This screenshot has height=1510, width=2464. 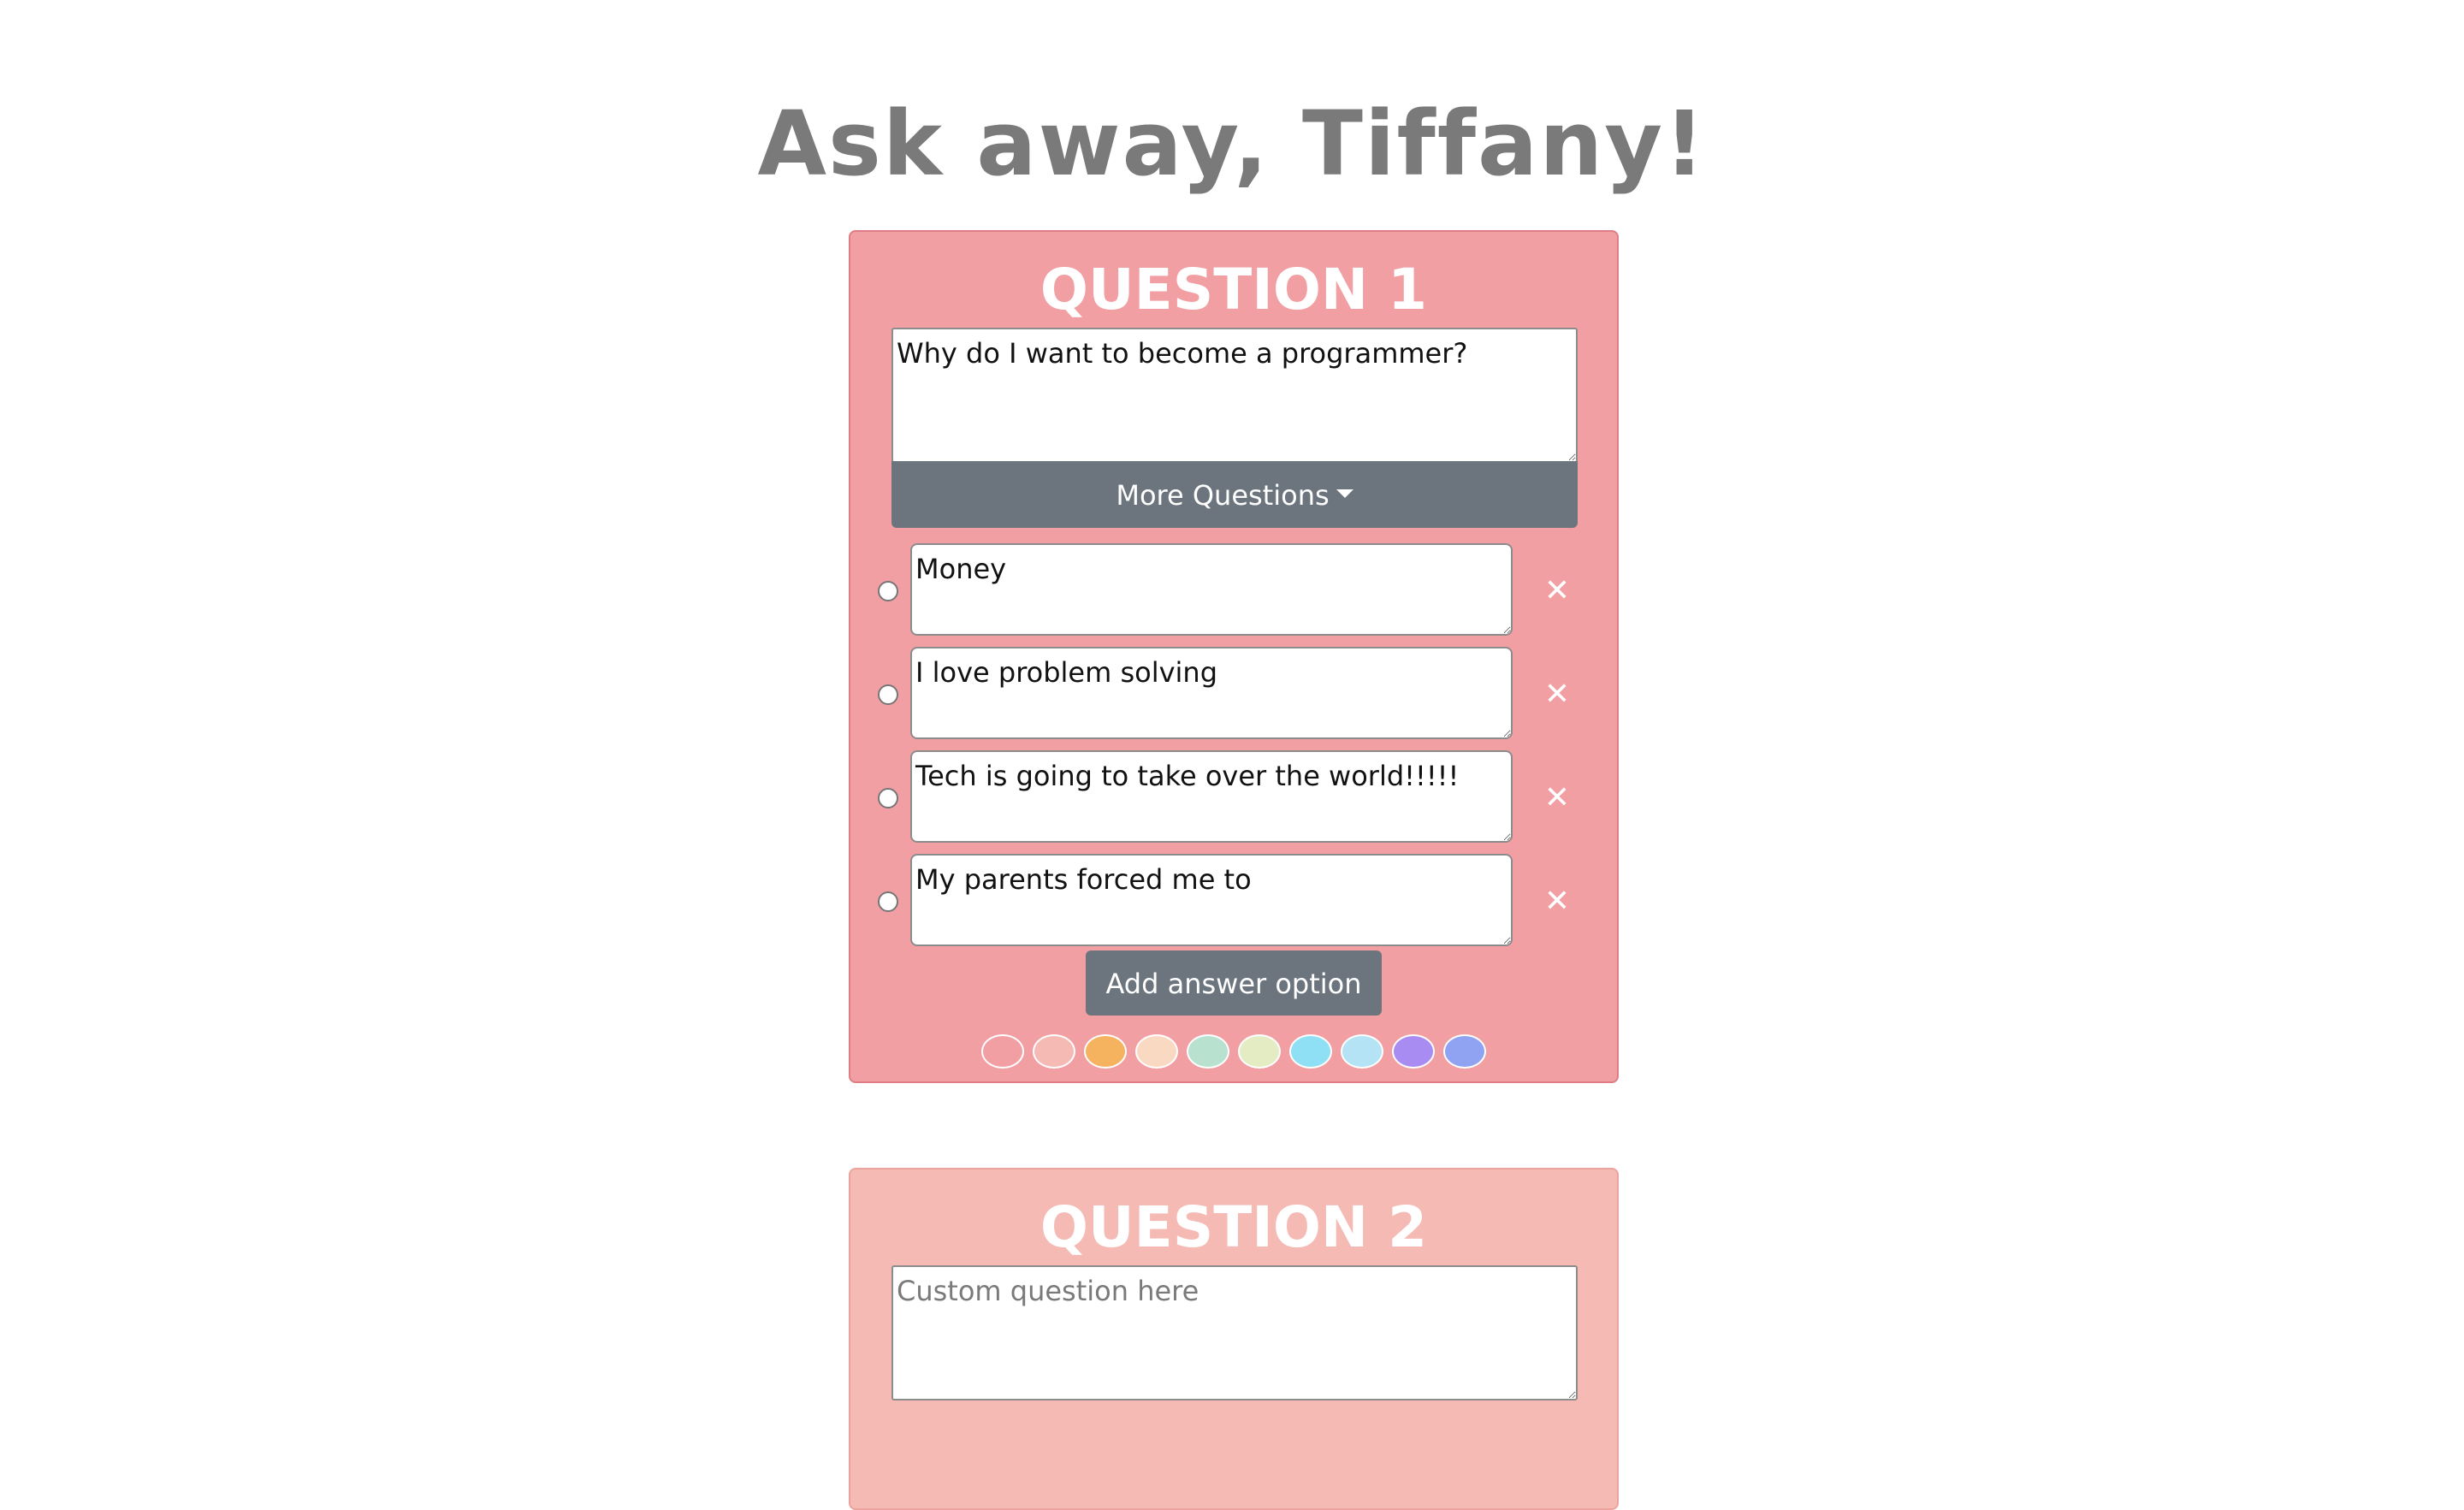 I want to click on answer-option-input: My parents forced me to, so click(x=1211, y=900).